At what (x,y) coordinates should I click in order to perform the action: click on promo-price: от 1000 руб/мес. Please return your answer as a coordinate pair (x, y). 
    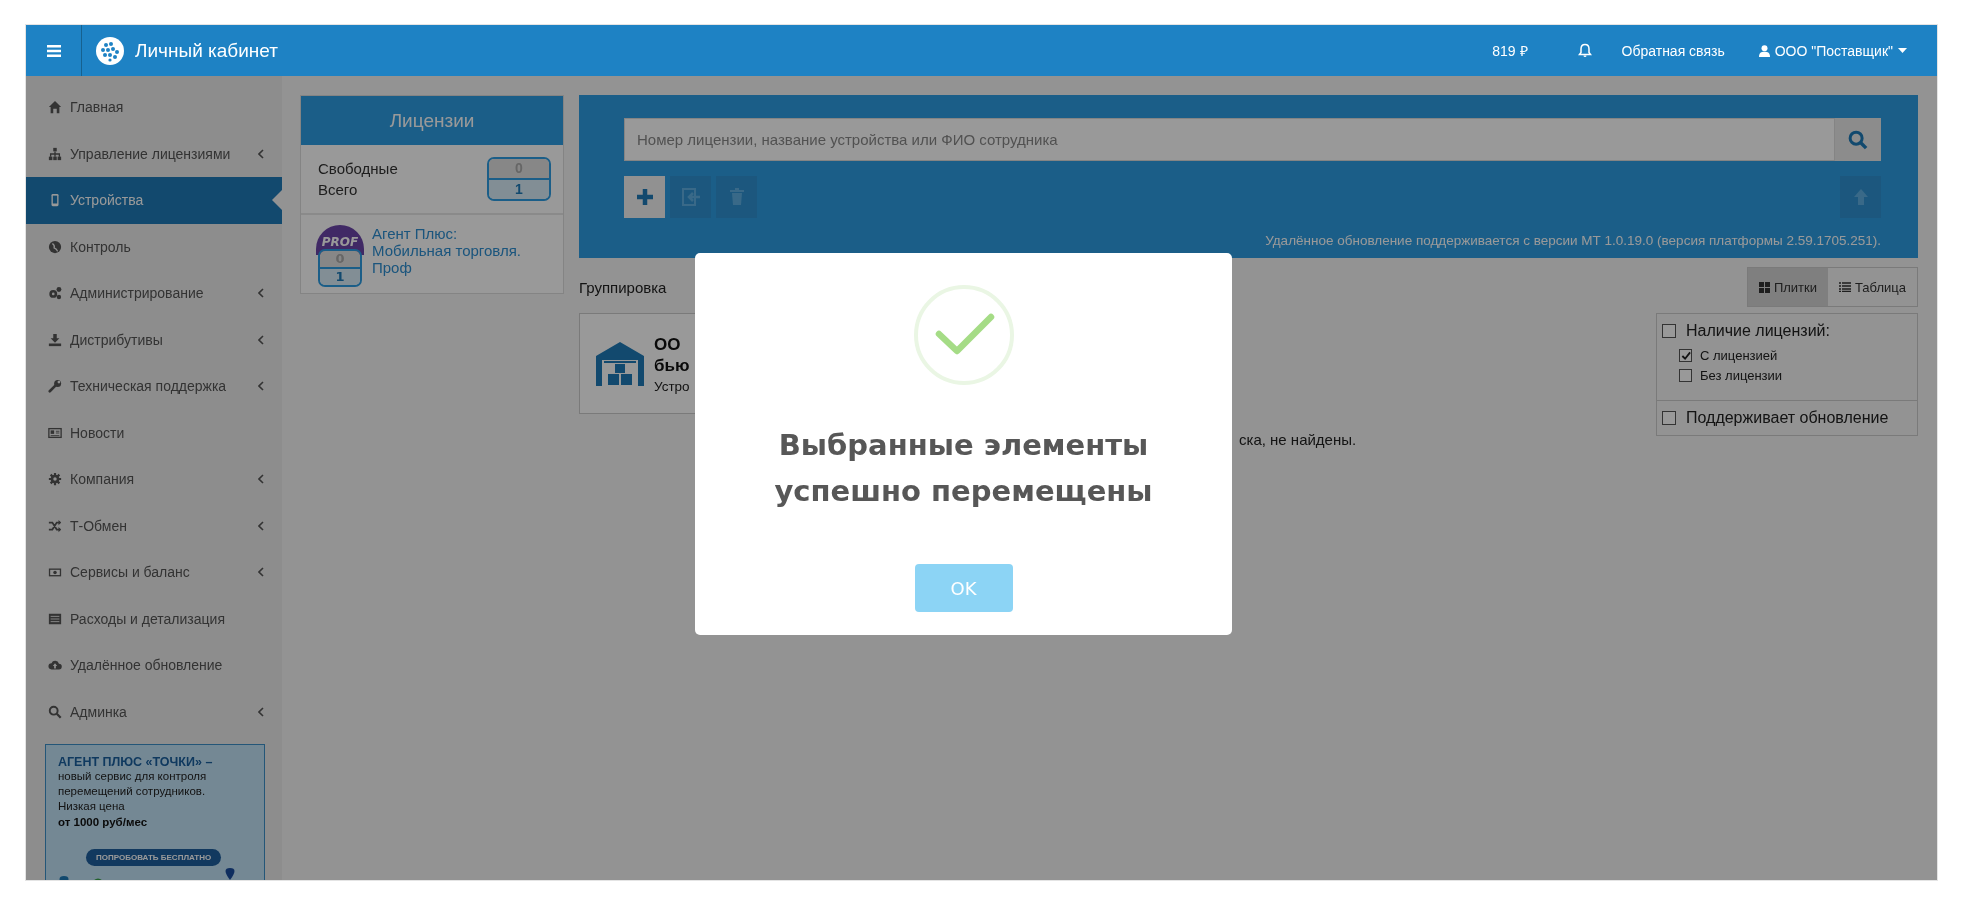
    Looking at the image, I should click on (103, 822).